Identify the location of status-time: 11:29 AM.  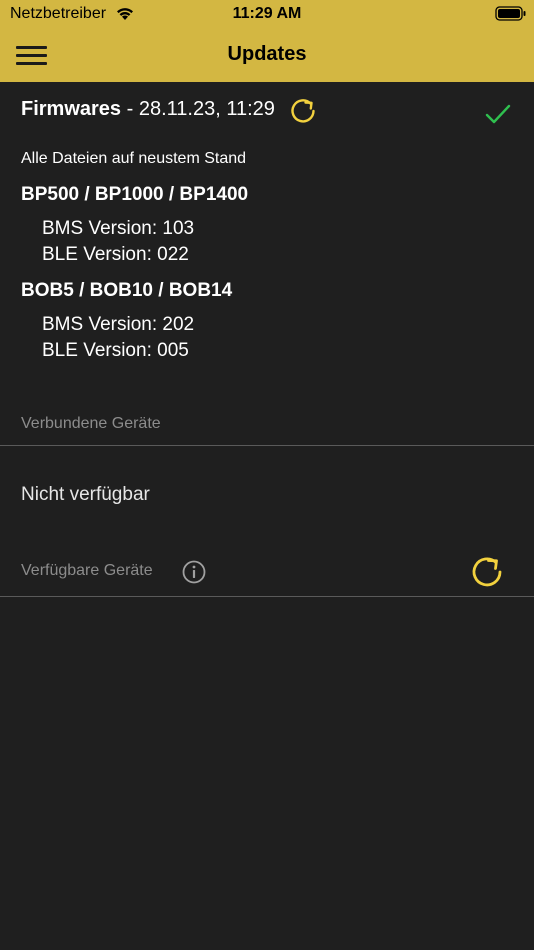
(267, 13).